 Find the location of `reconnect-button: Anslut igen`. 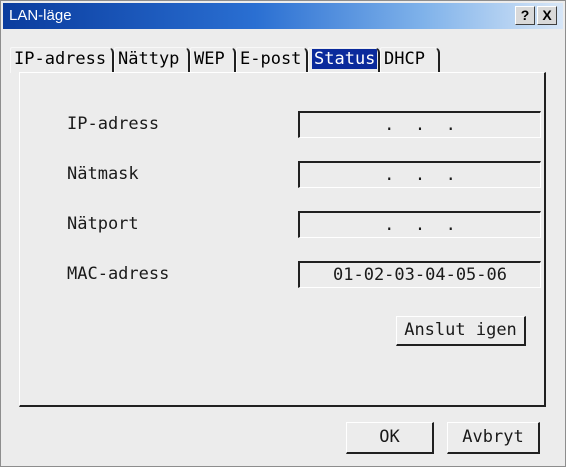

reconnect-button: Anslut igen is located at coordinates (461, 331).